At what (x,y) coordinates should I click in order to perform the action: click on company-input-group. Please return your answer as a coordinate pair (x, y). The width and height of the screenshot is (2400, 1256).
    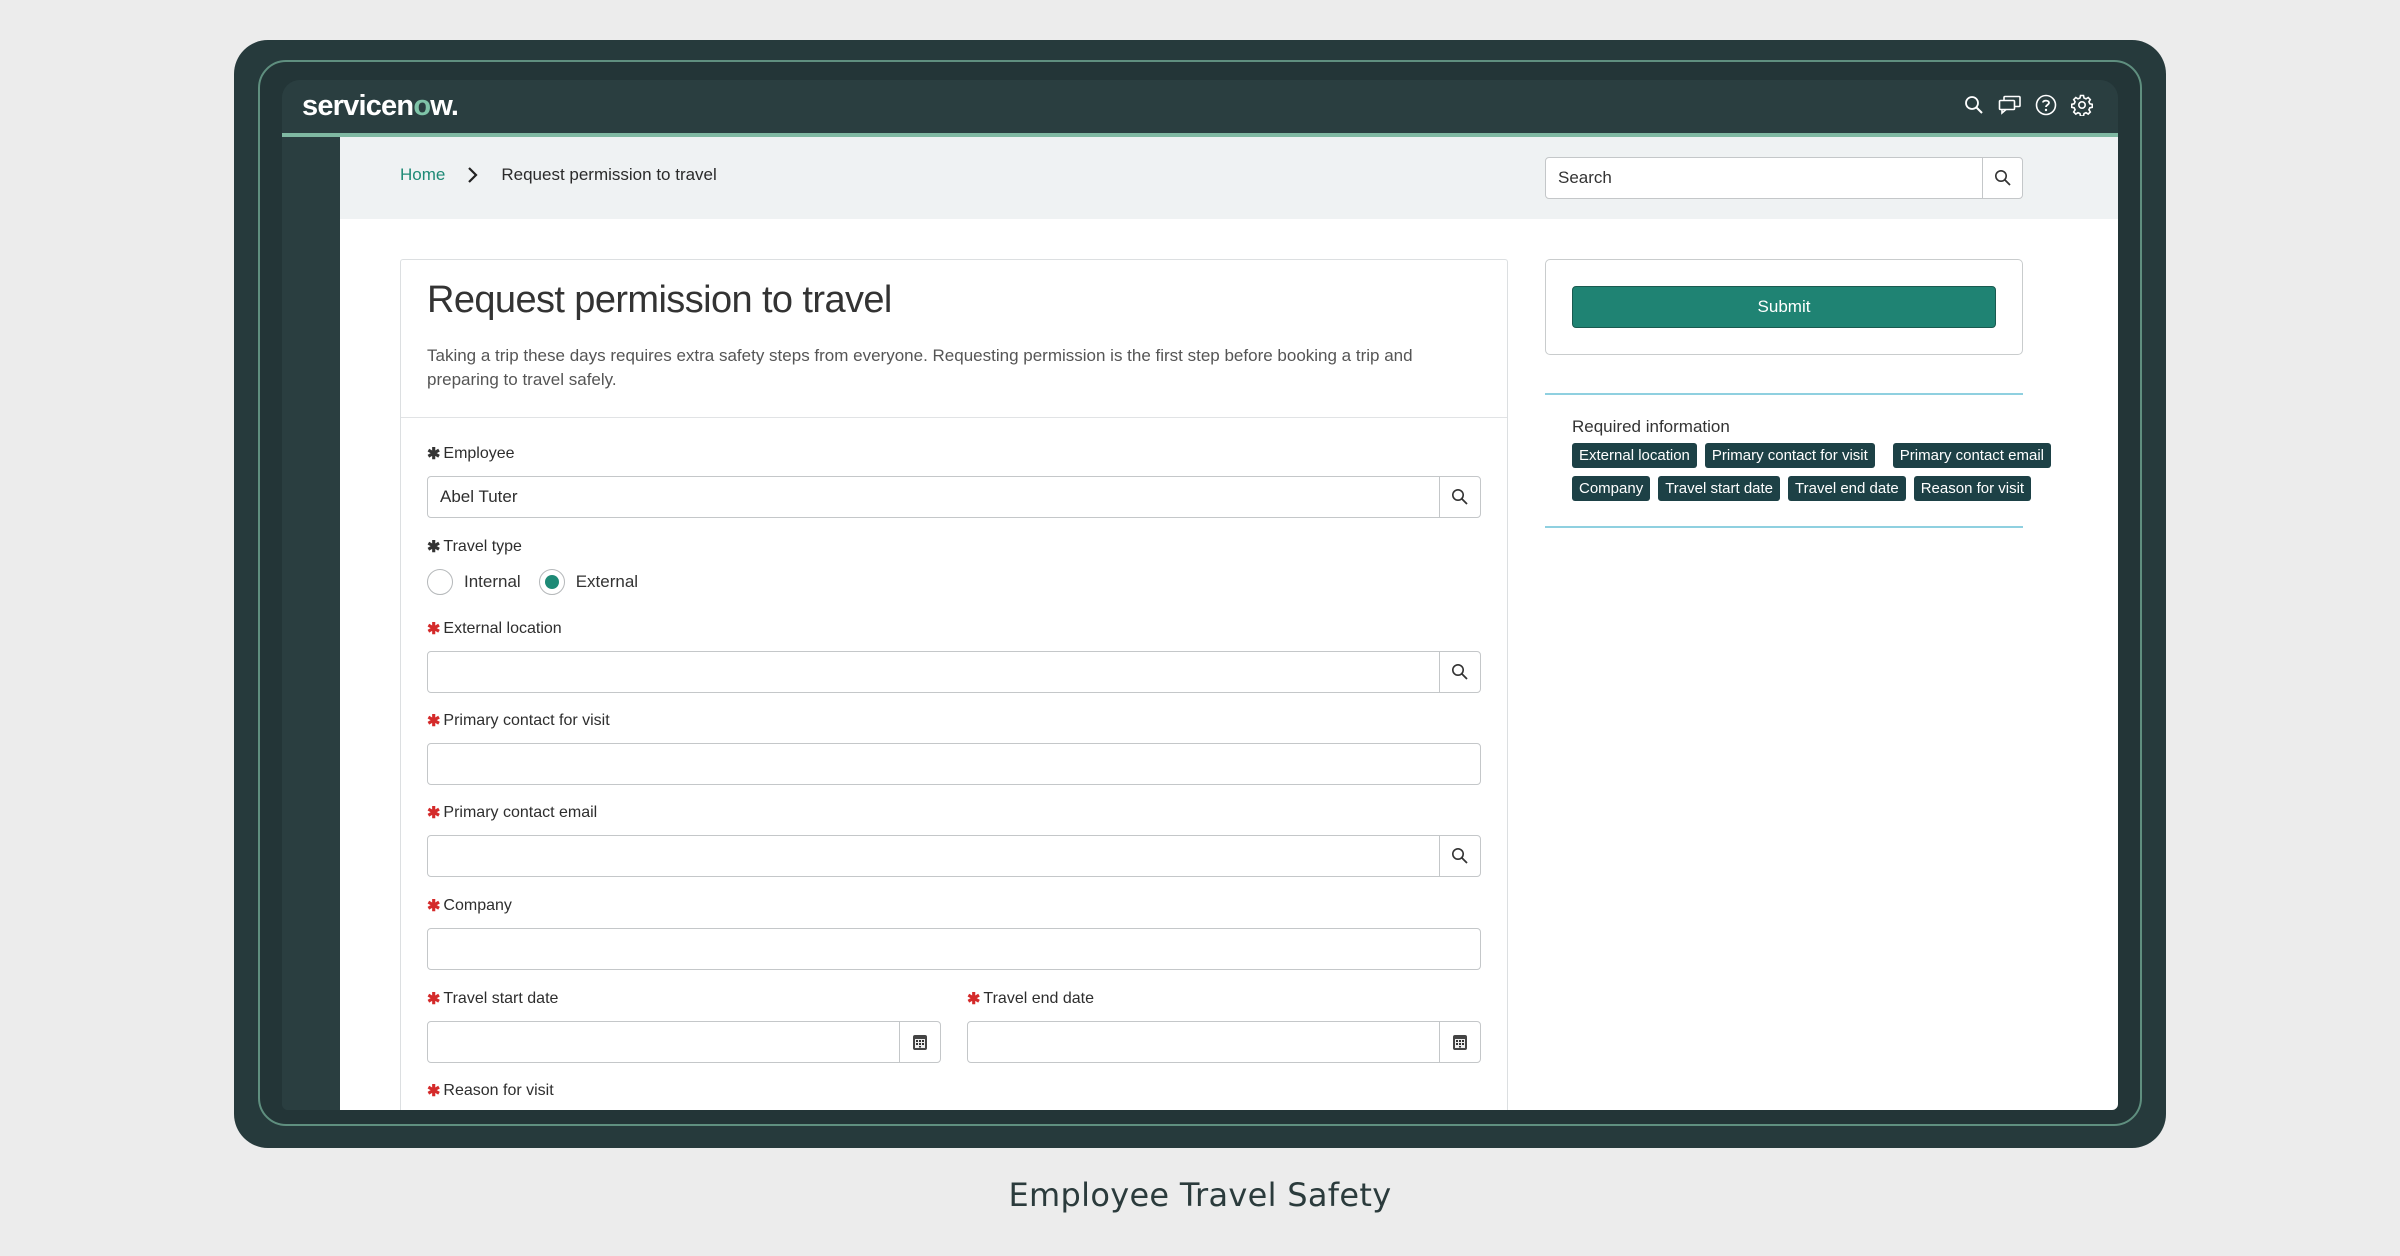
    Looking at the image, I should click on (954, 949).